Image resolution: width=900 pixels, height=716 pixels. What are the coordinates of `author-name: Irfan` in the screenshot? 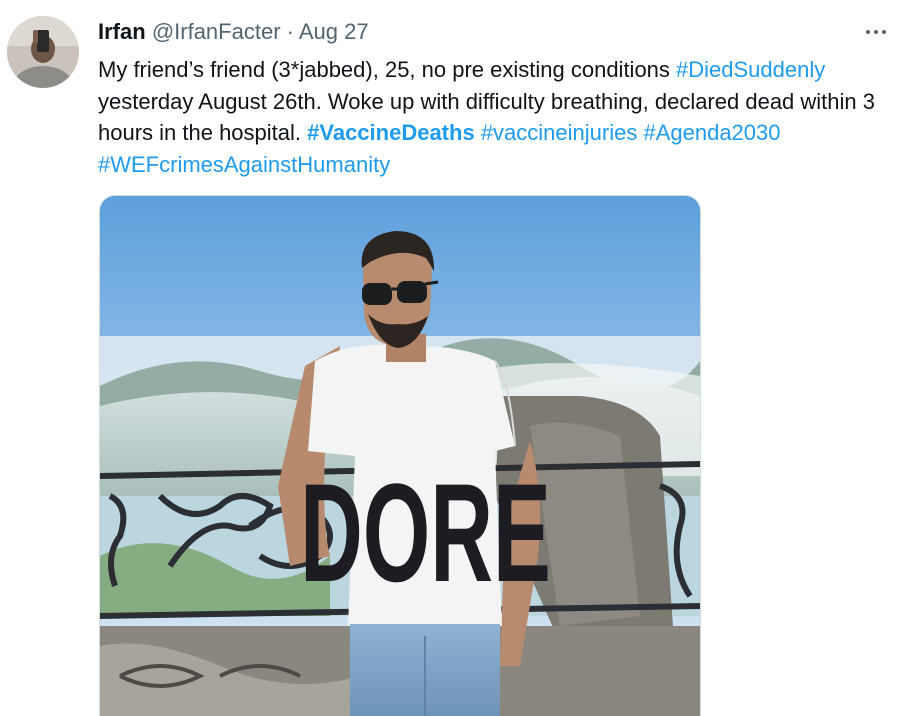 It's located at (122, 31).